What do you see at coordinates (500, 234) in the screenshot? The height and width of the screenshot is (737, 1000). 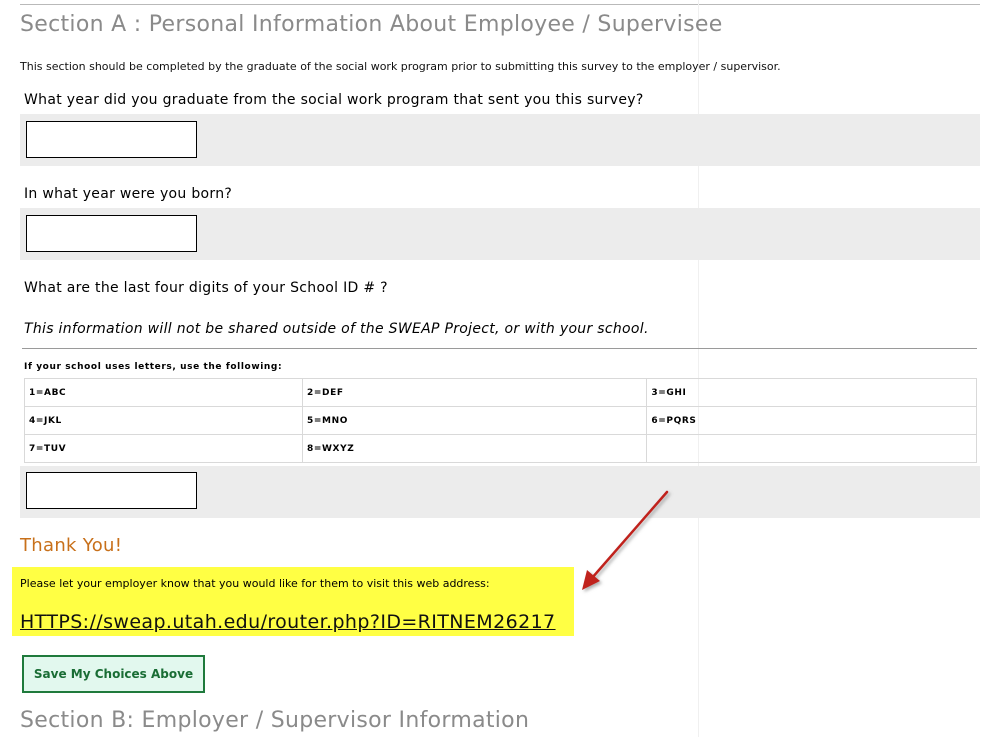 I see `answer-area-birth-year` at bounding box center [500, 234].